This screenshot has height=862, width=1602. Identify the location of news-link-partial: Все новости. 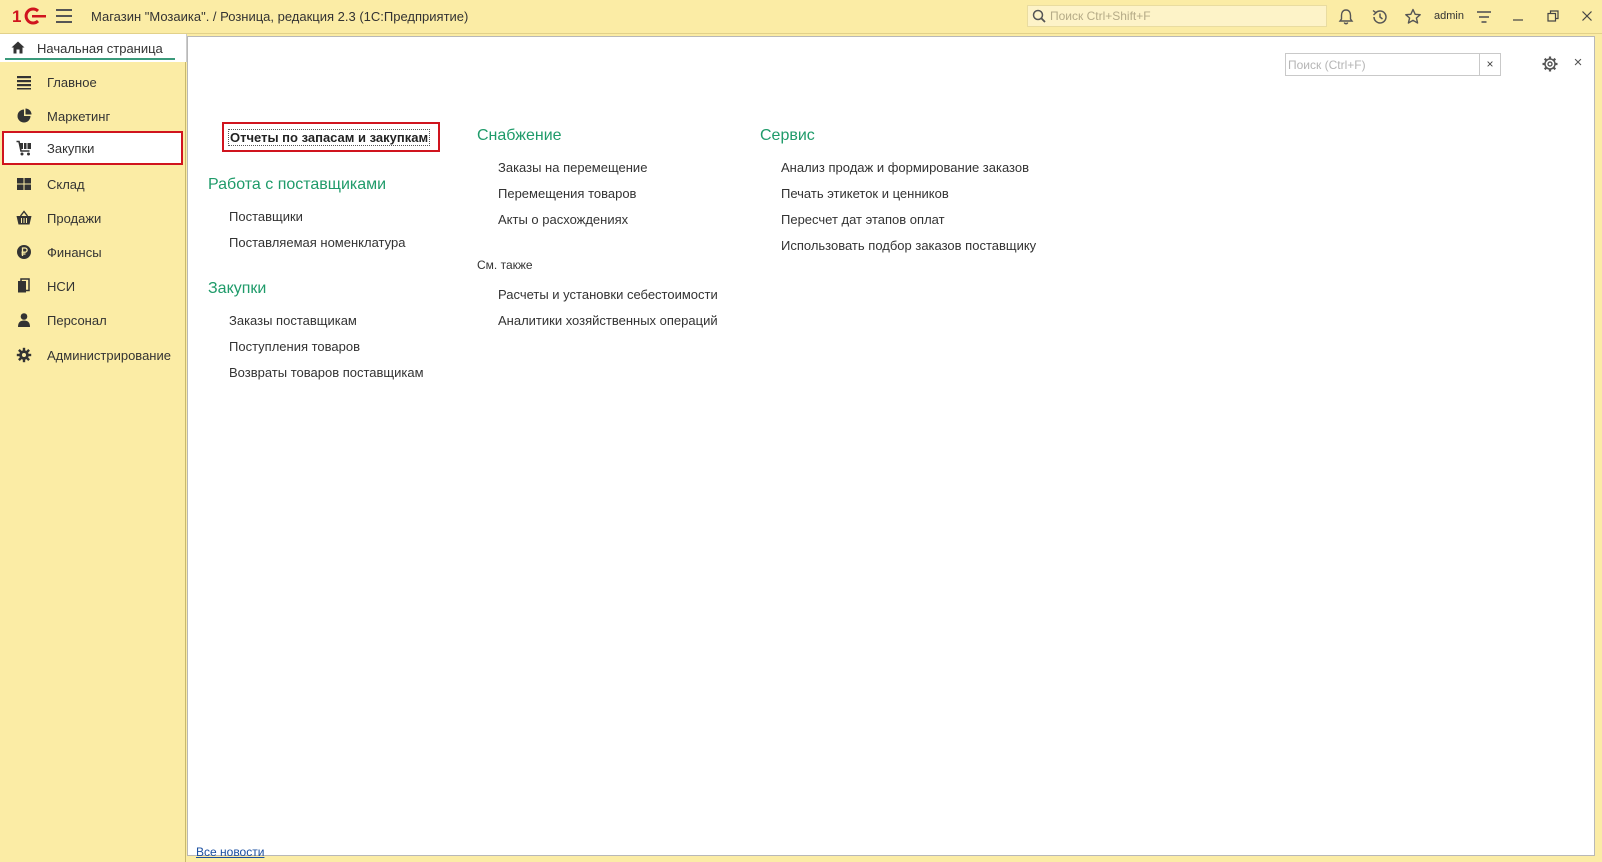
(230, 852).